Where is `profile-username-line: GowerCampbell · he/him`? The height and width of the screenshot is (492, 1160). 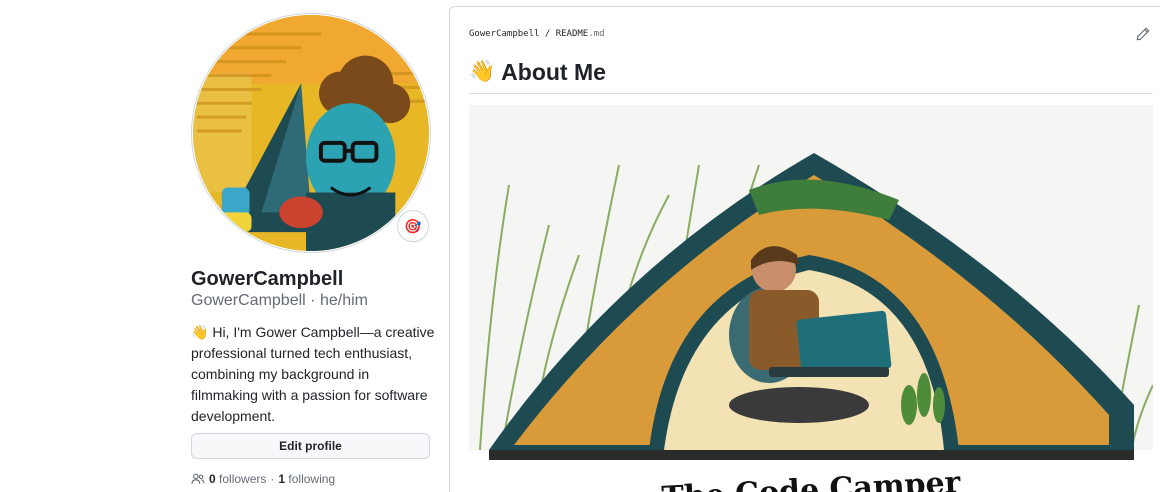
profile-username-line: GowerCampbell · he/him is located at coordinates (279, 301).